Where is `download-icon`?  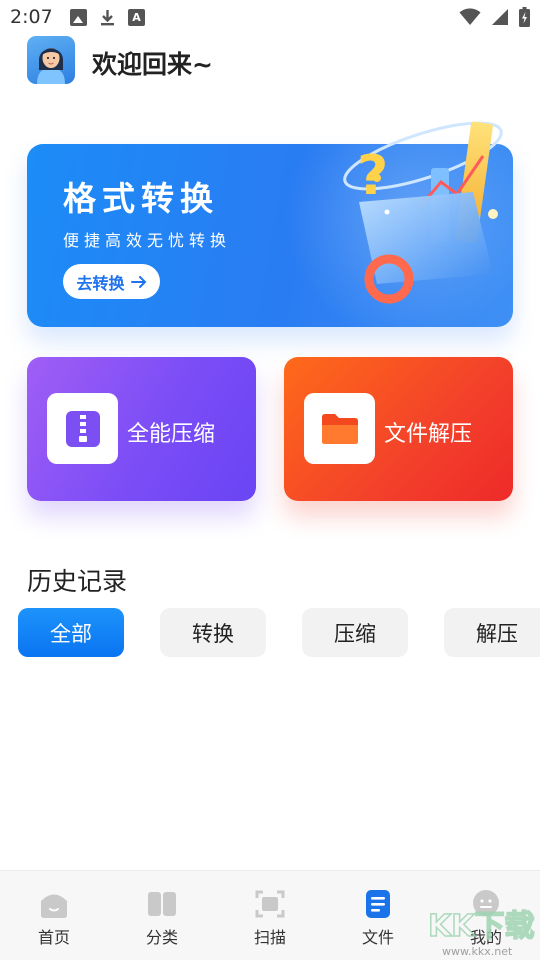 download-icon is located at coordinates (107, 18).